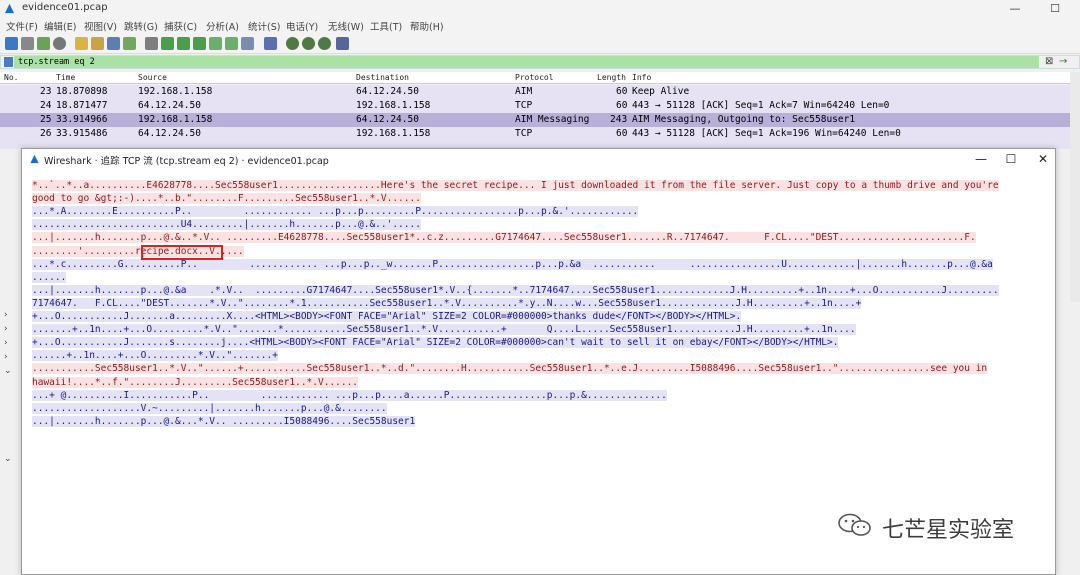 The image size is (1080, 575). I want to click on go-to-packet-icon, so click(199, 43).